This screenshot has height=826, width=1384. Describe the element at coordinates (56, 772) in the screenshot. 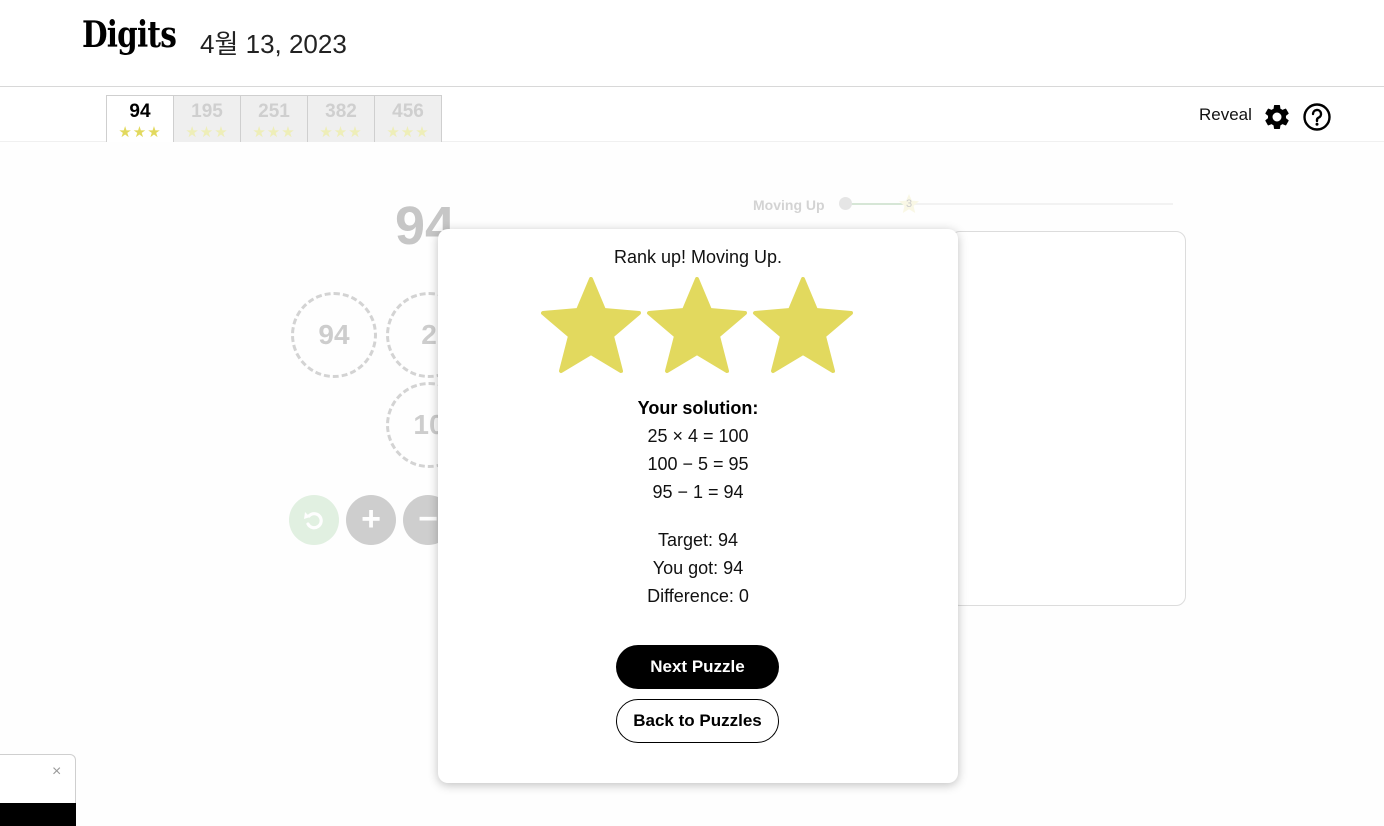

I see `close-icon: ×` at that location.